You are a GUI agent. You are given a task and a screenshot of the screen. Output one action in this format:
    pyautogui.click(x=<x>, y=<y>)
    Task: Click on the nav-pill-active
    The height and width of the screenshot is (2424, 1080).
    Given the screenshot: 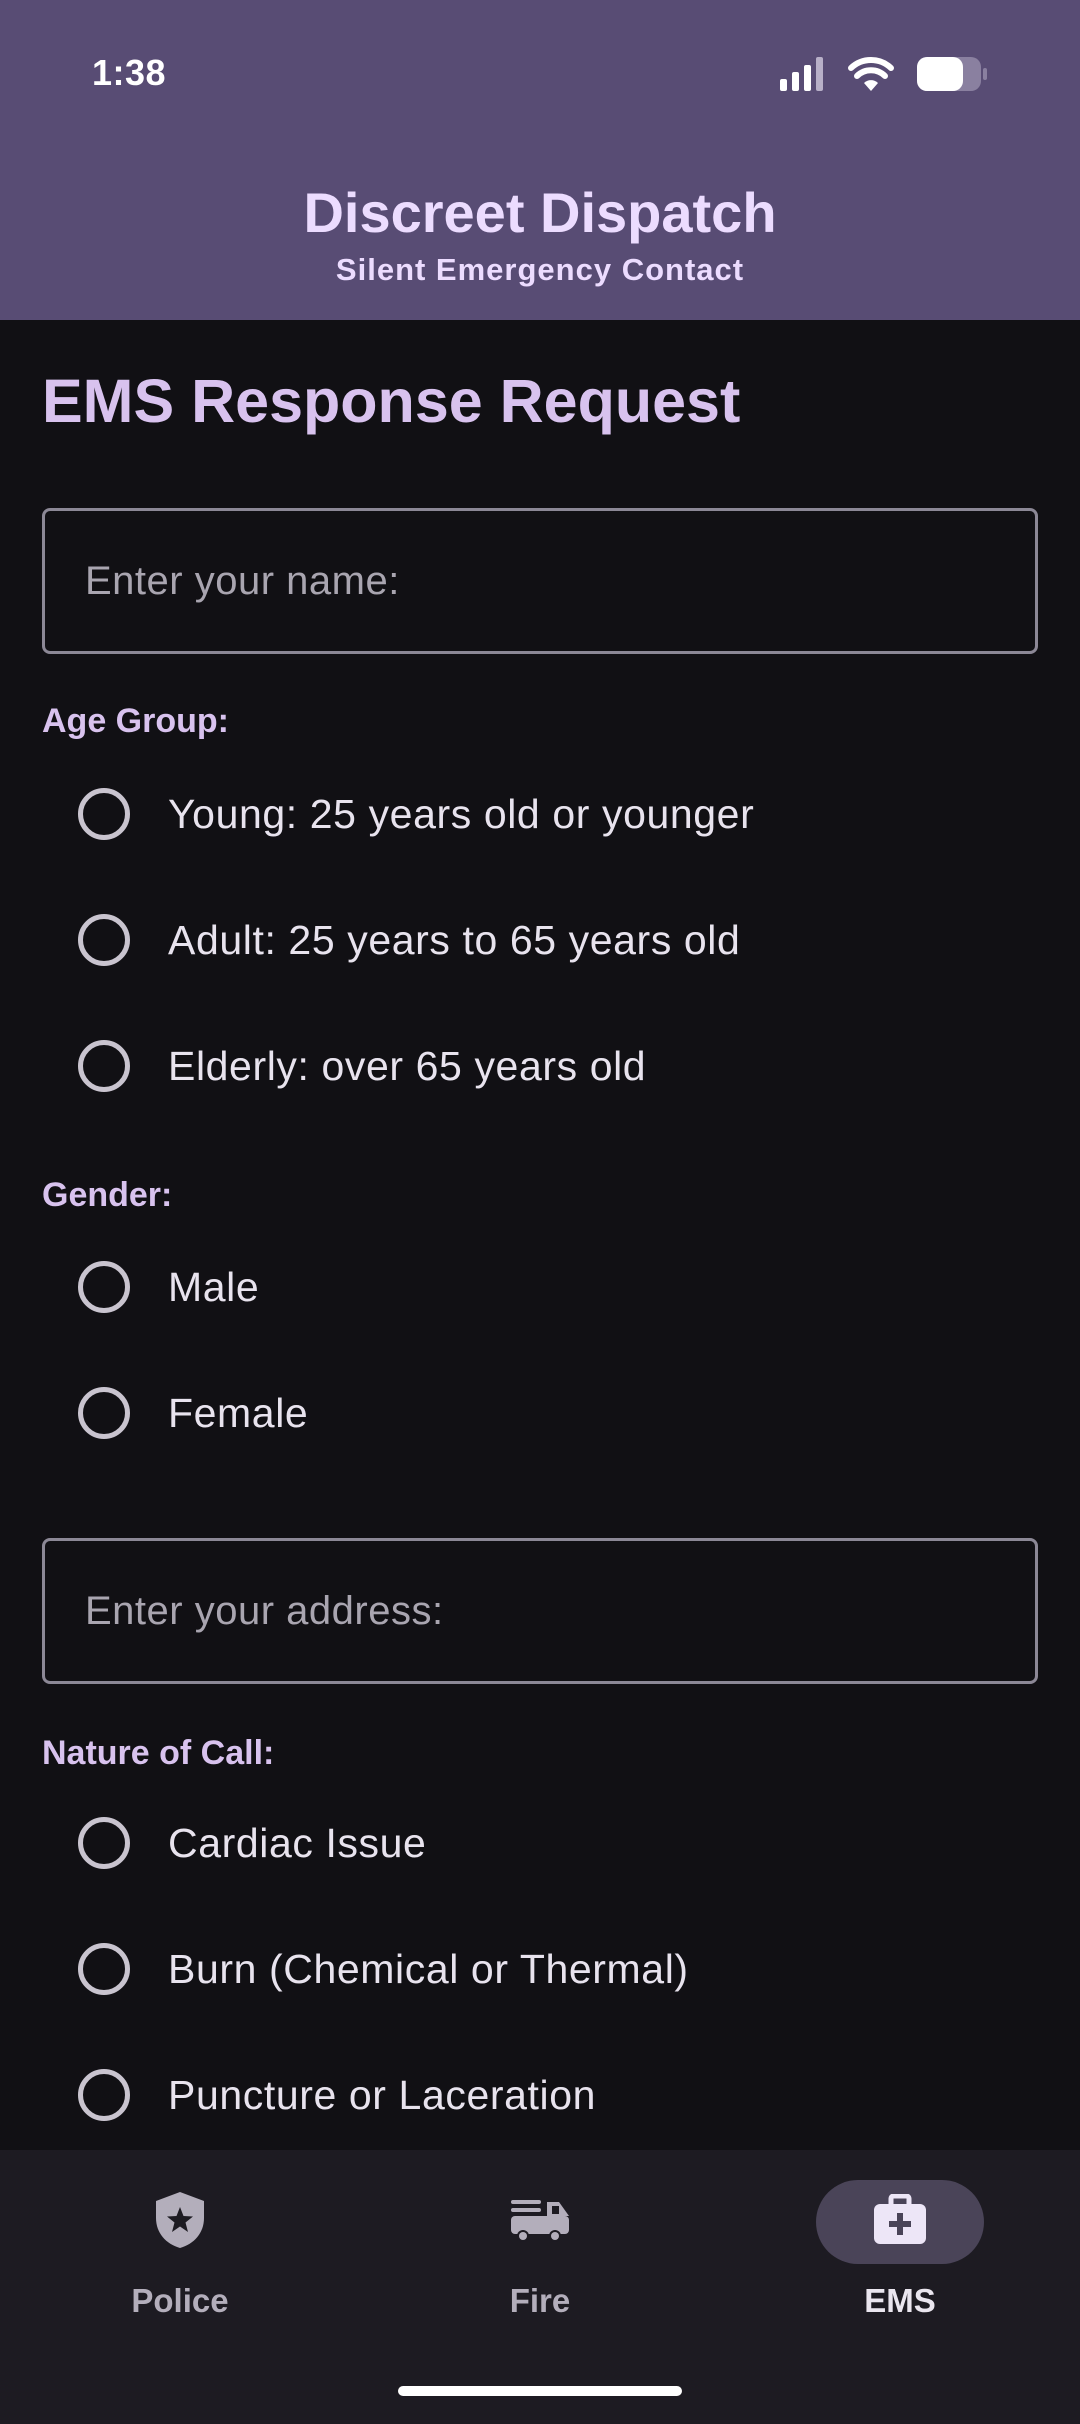 What is the action you would take?
    pyautogui.click(x=900, y=2222)
    